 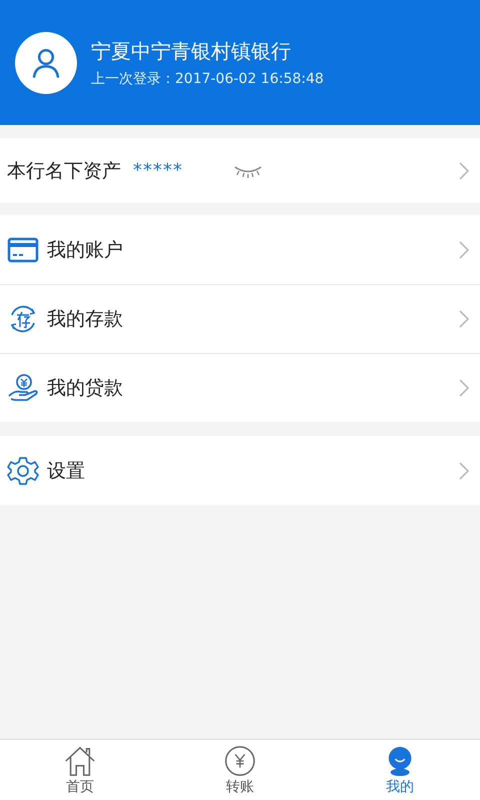 I want to click on menu-label: 我的账户, so click(x=85, y=250).